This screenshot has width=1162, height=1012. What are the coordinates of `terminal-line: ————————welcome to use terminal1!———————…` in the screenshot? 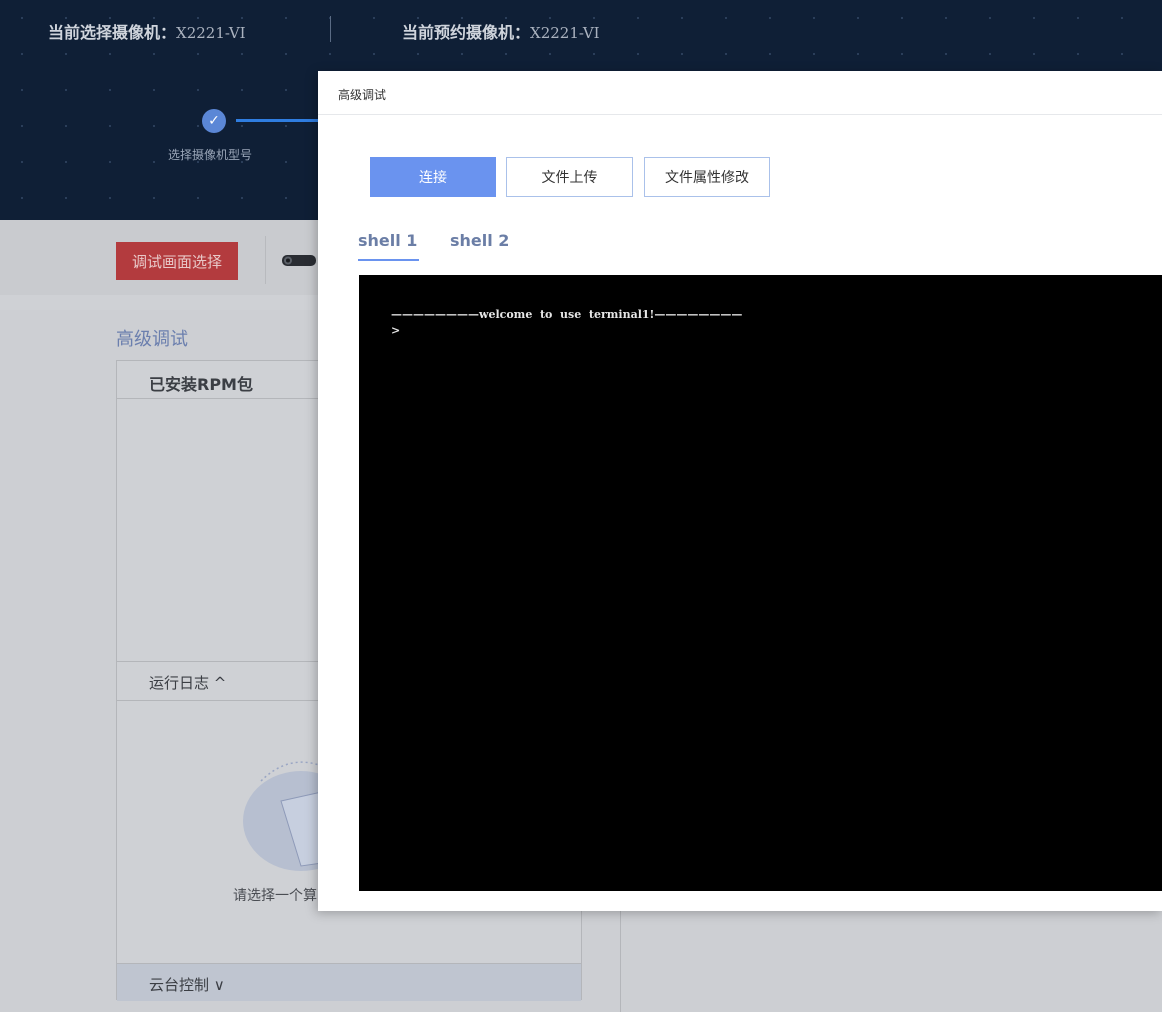 It's located at (567, 314).